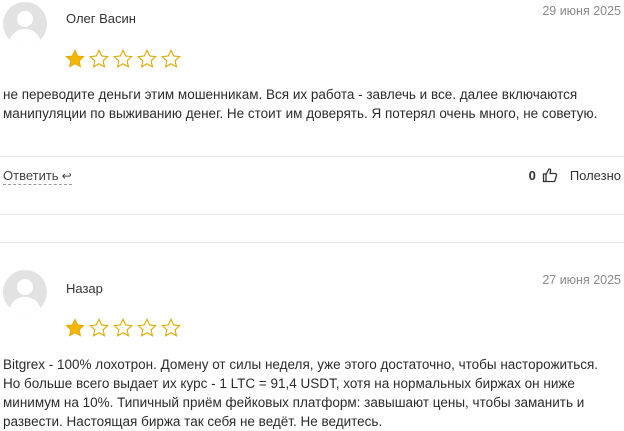 The image size is (624, 431). Describe the element at coordinates (101, 18) in the screenshot. I see `author-name: Олег Васин` at that location.